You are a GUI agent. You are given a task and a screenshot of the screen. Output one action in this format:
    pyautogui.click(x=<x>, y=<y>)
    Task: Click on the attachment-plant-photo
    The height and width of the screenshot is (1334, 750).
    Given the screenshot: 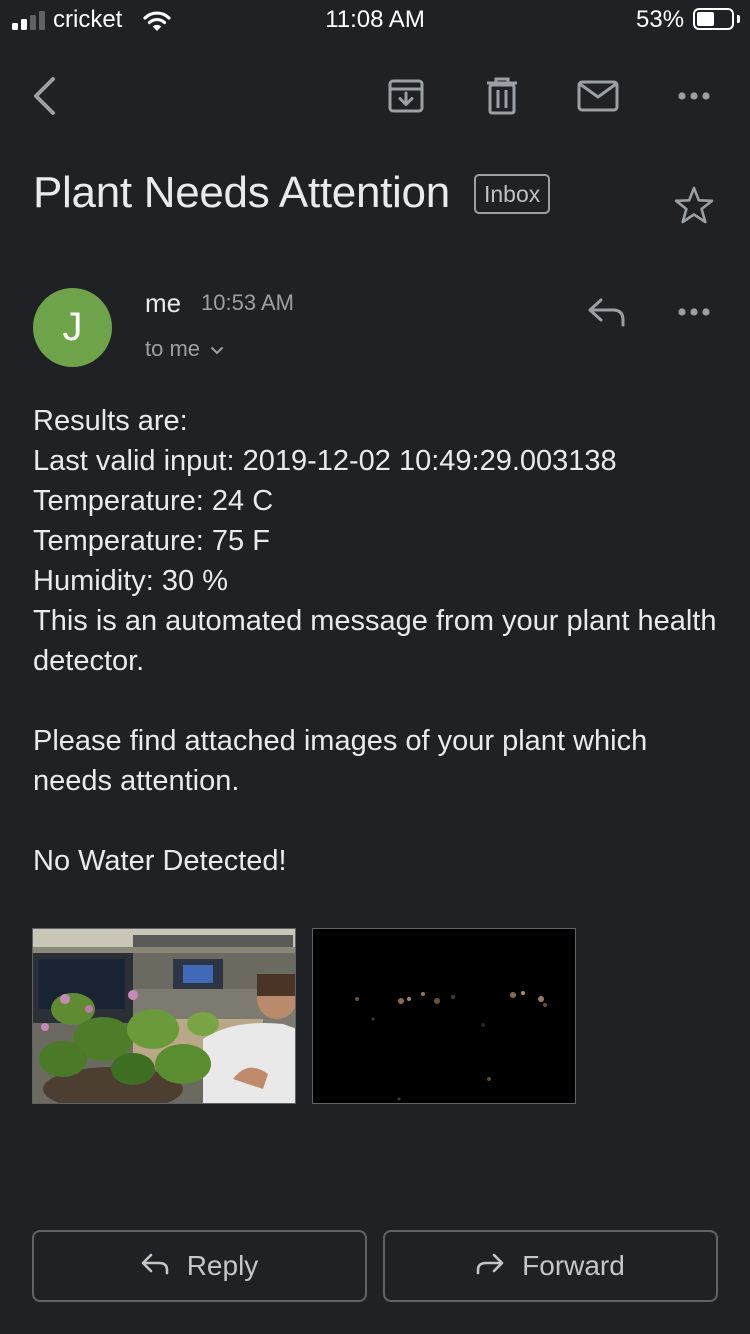 What is the action you would take?
    pyautogui.click(x=164, y=1016)
    